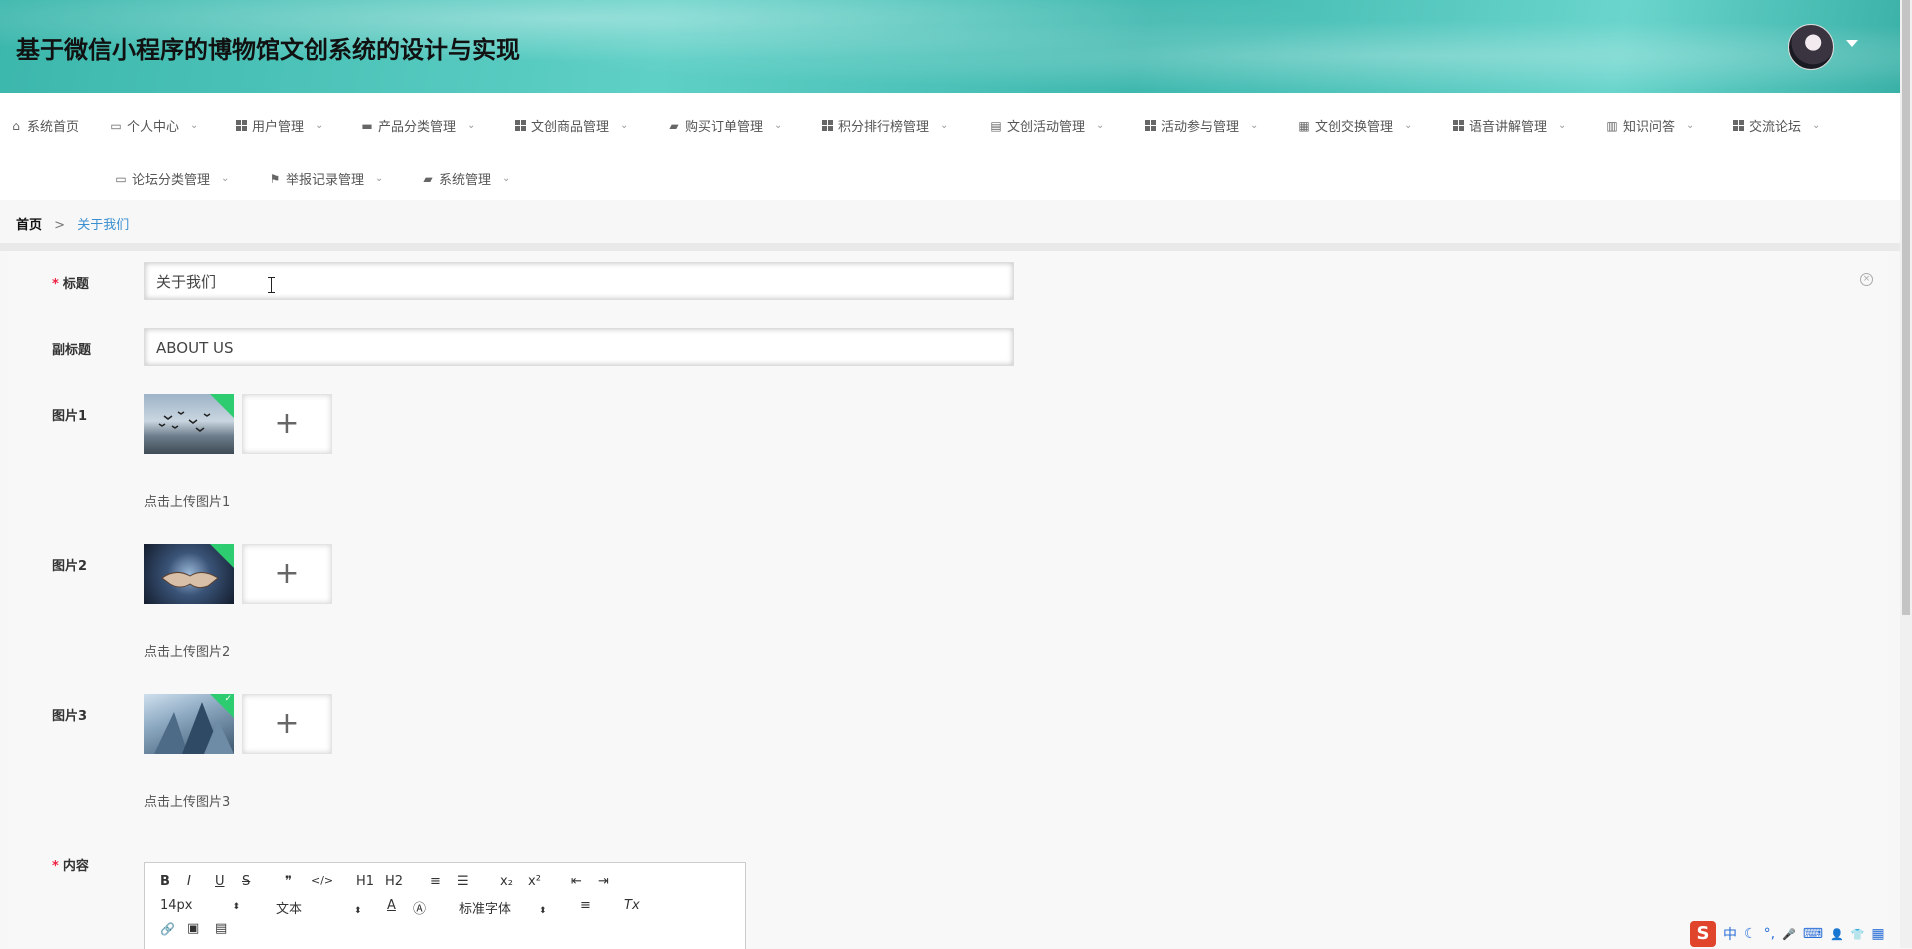 The image size is (1912, 949). I want to click on image1-upload-button: +, so click(287, 424).